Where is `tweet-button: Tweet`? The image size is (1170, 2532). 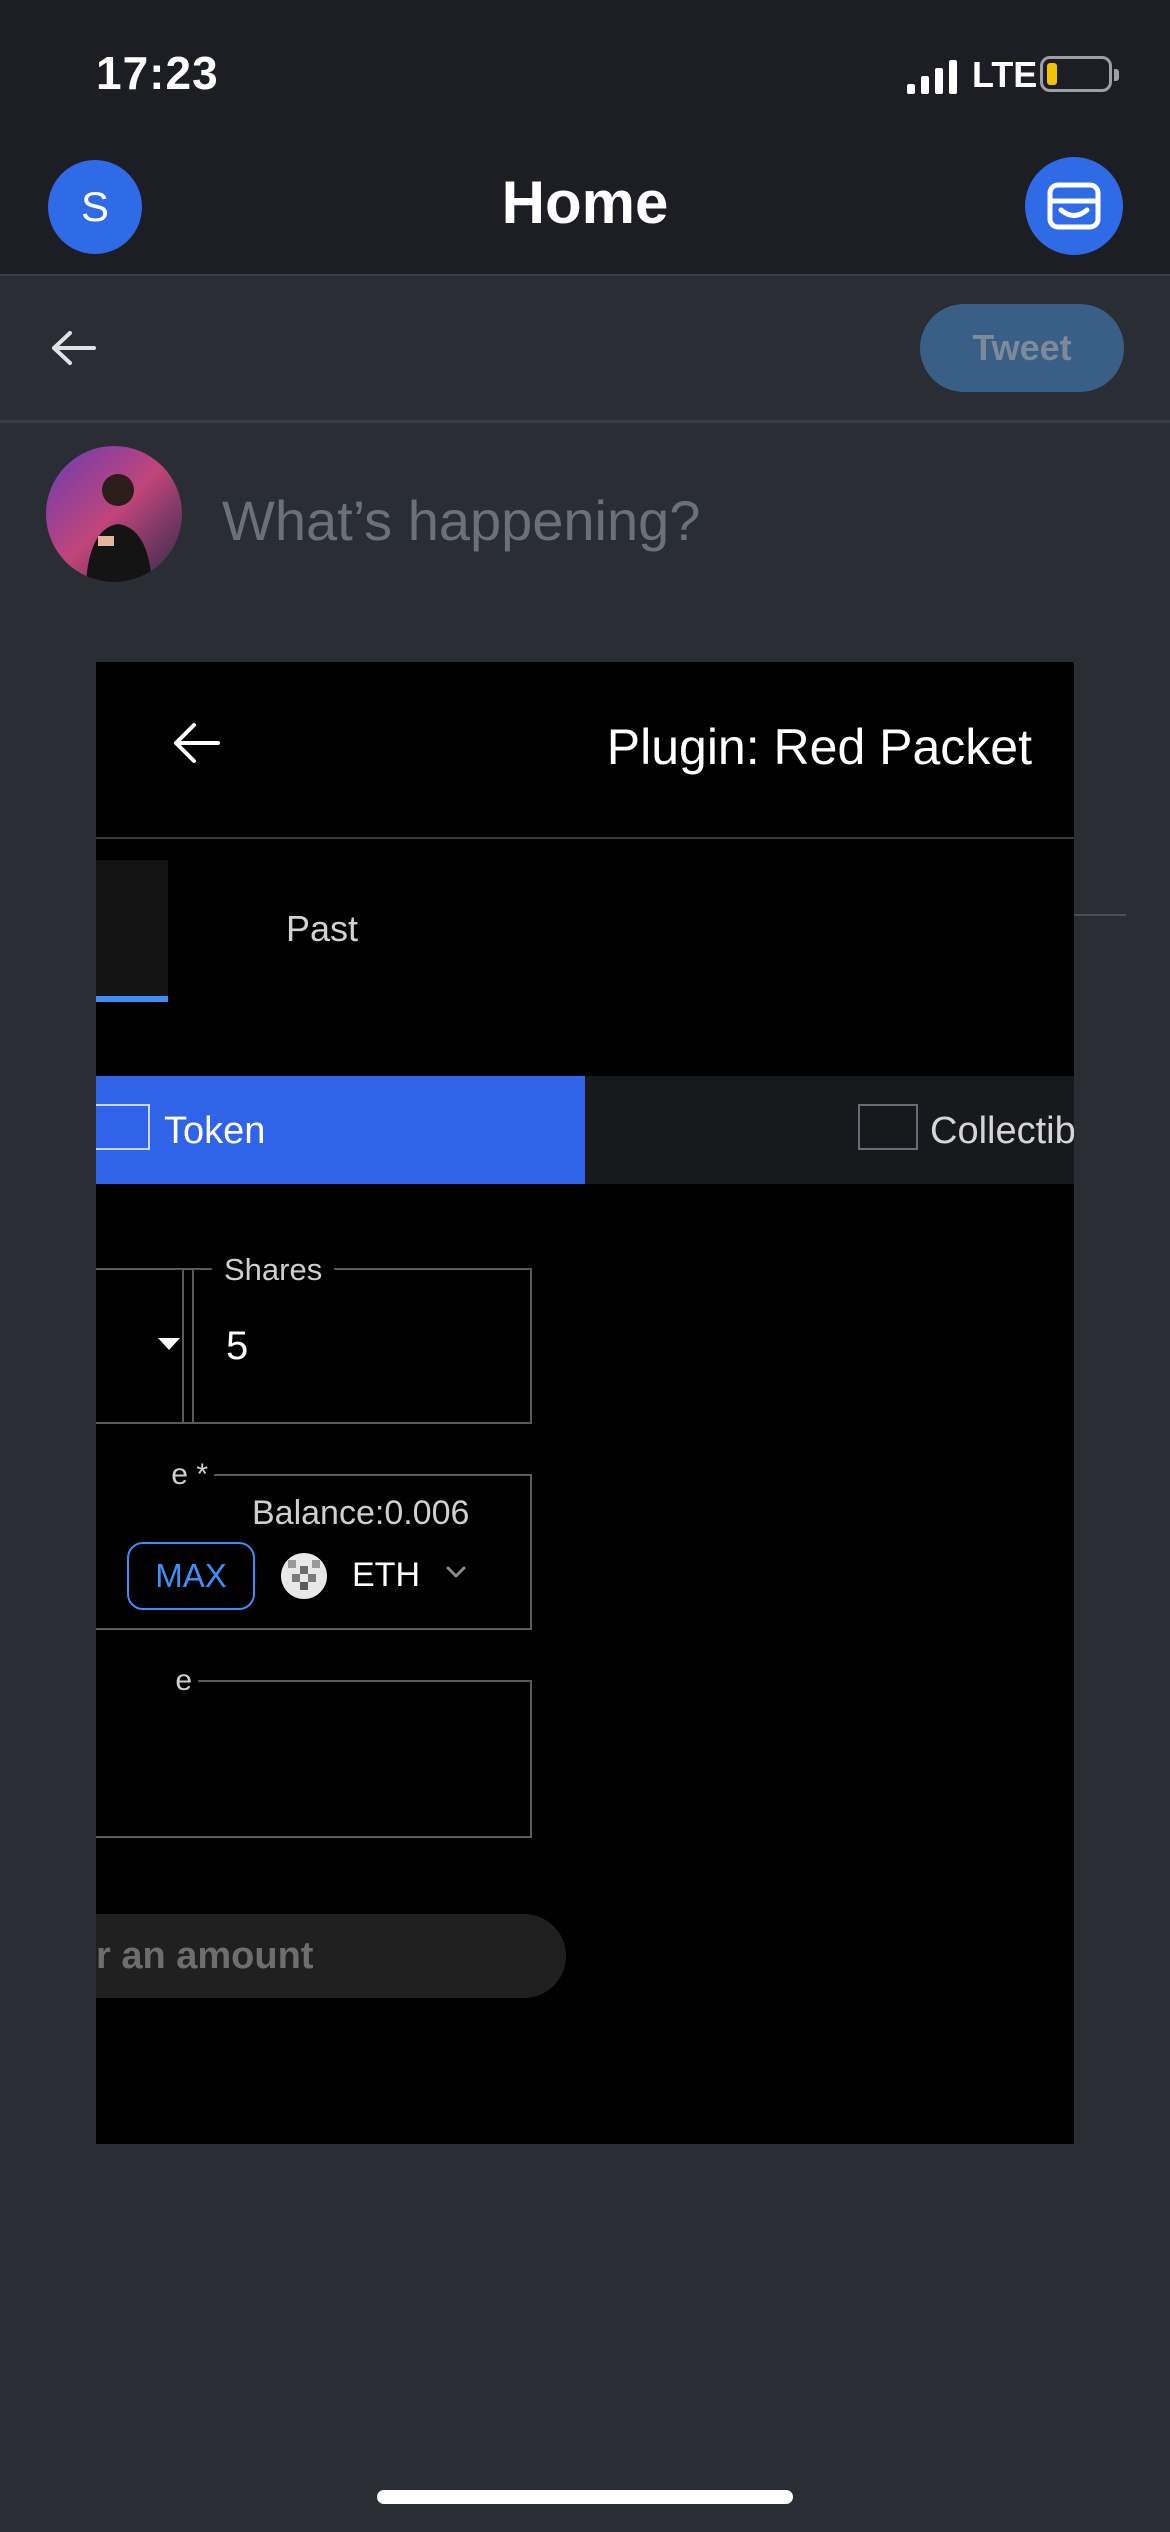 tweet-button: Tweet is located at coordinates (1022, 348).